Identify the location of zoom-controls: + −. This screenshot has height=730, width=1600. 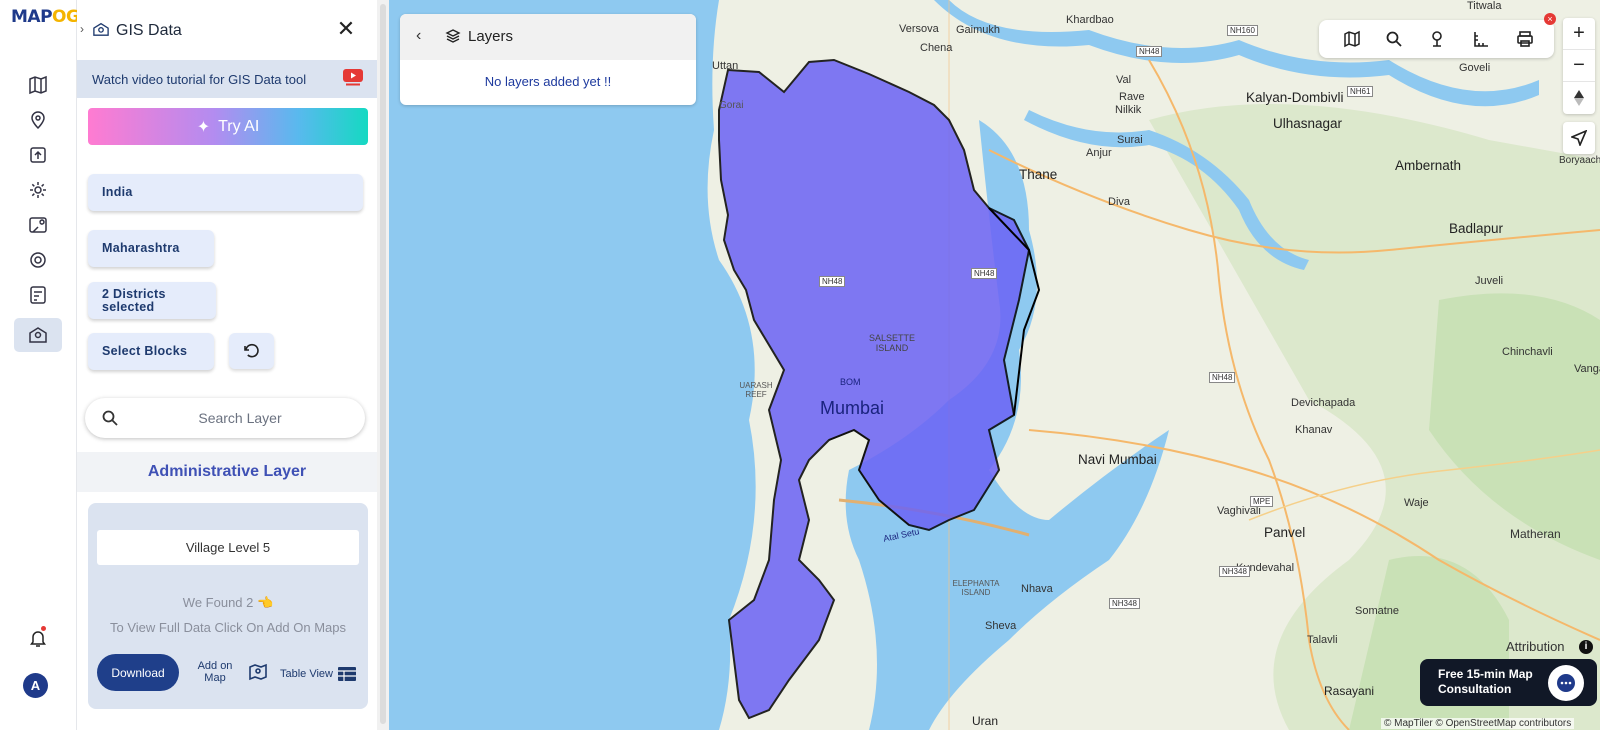
(1579, 66).